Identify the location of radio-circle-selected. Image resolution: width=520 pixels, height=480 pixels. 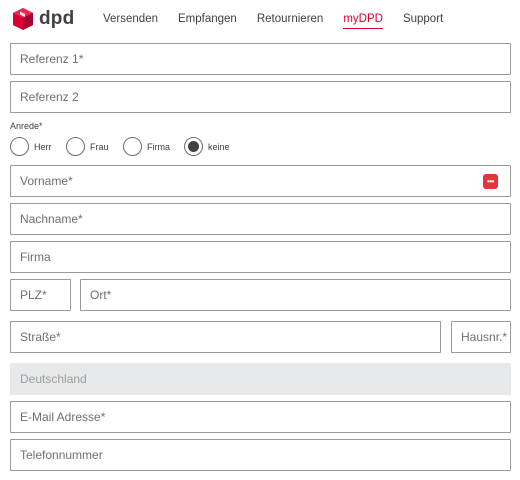
(193, 146).